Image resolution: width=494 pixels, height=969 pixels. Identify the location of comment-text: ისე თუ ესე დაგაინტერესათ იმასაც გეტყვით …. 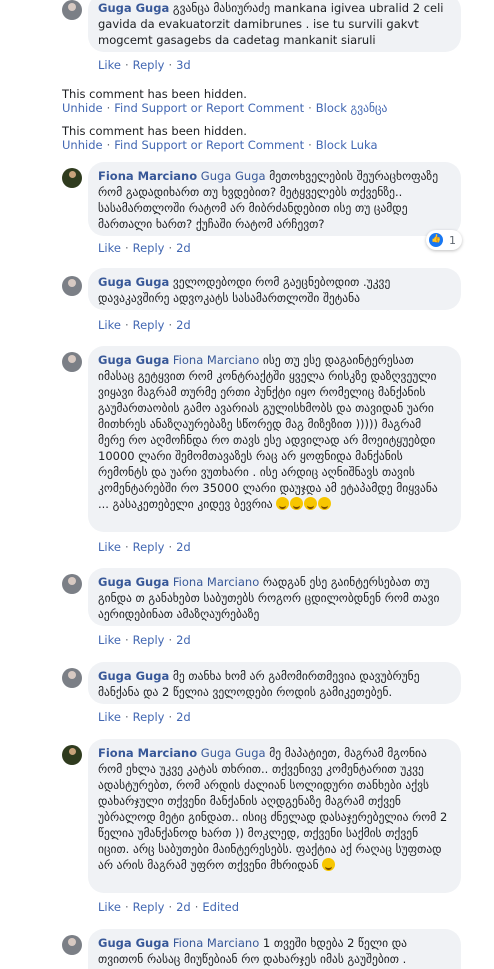
(268, 432).